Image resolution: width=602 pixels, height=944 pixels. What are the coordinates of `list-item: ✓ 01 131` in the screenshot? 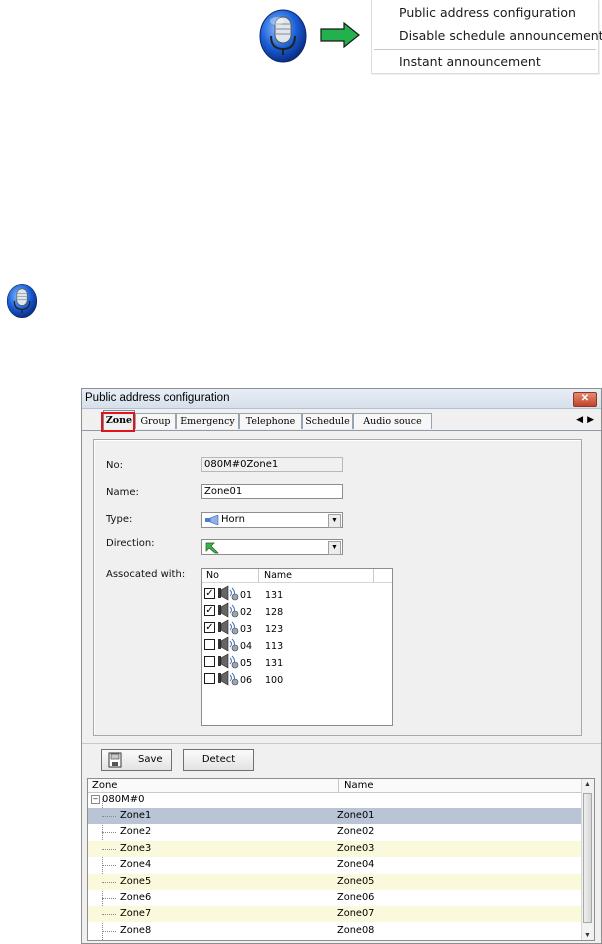 It's located at (297, 593).